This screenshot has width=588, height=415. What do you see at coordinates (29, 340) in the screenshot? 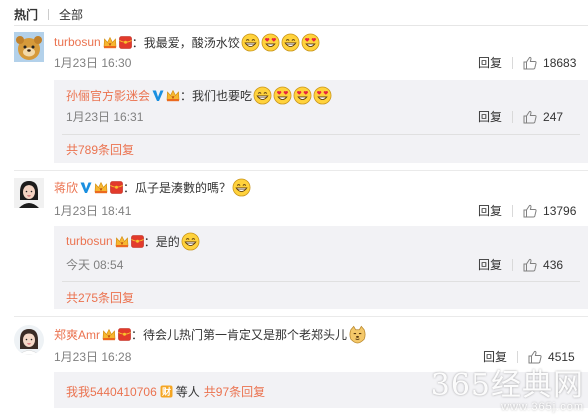
I see `avatar-zhengshuang` at bounding box center [29, 340].